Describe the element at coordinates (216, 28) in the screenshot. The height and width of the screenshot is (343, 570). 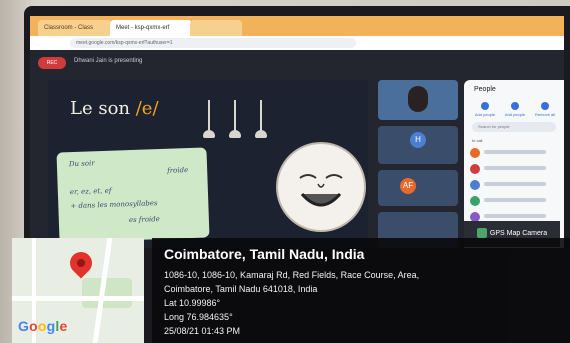
I see `browser-tab` at that location.